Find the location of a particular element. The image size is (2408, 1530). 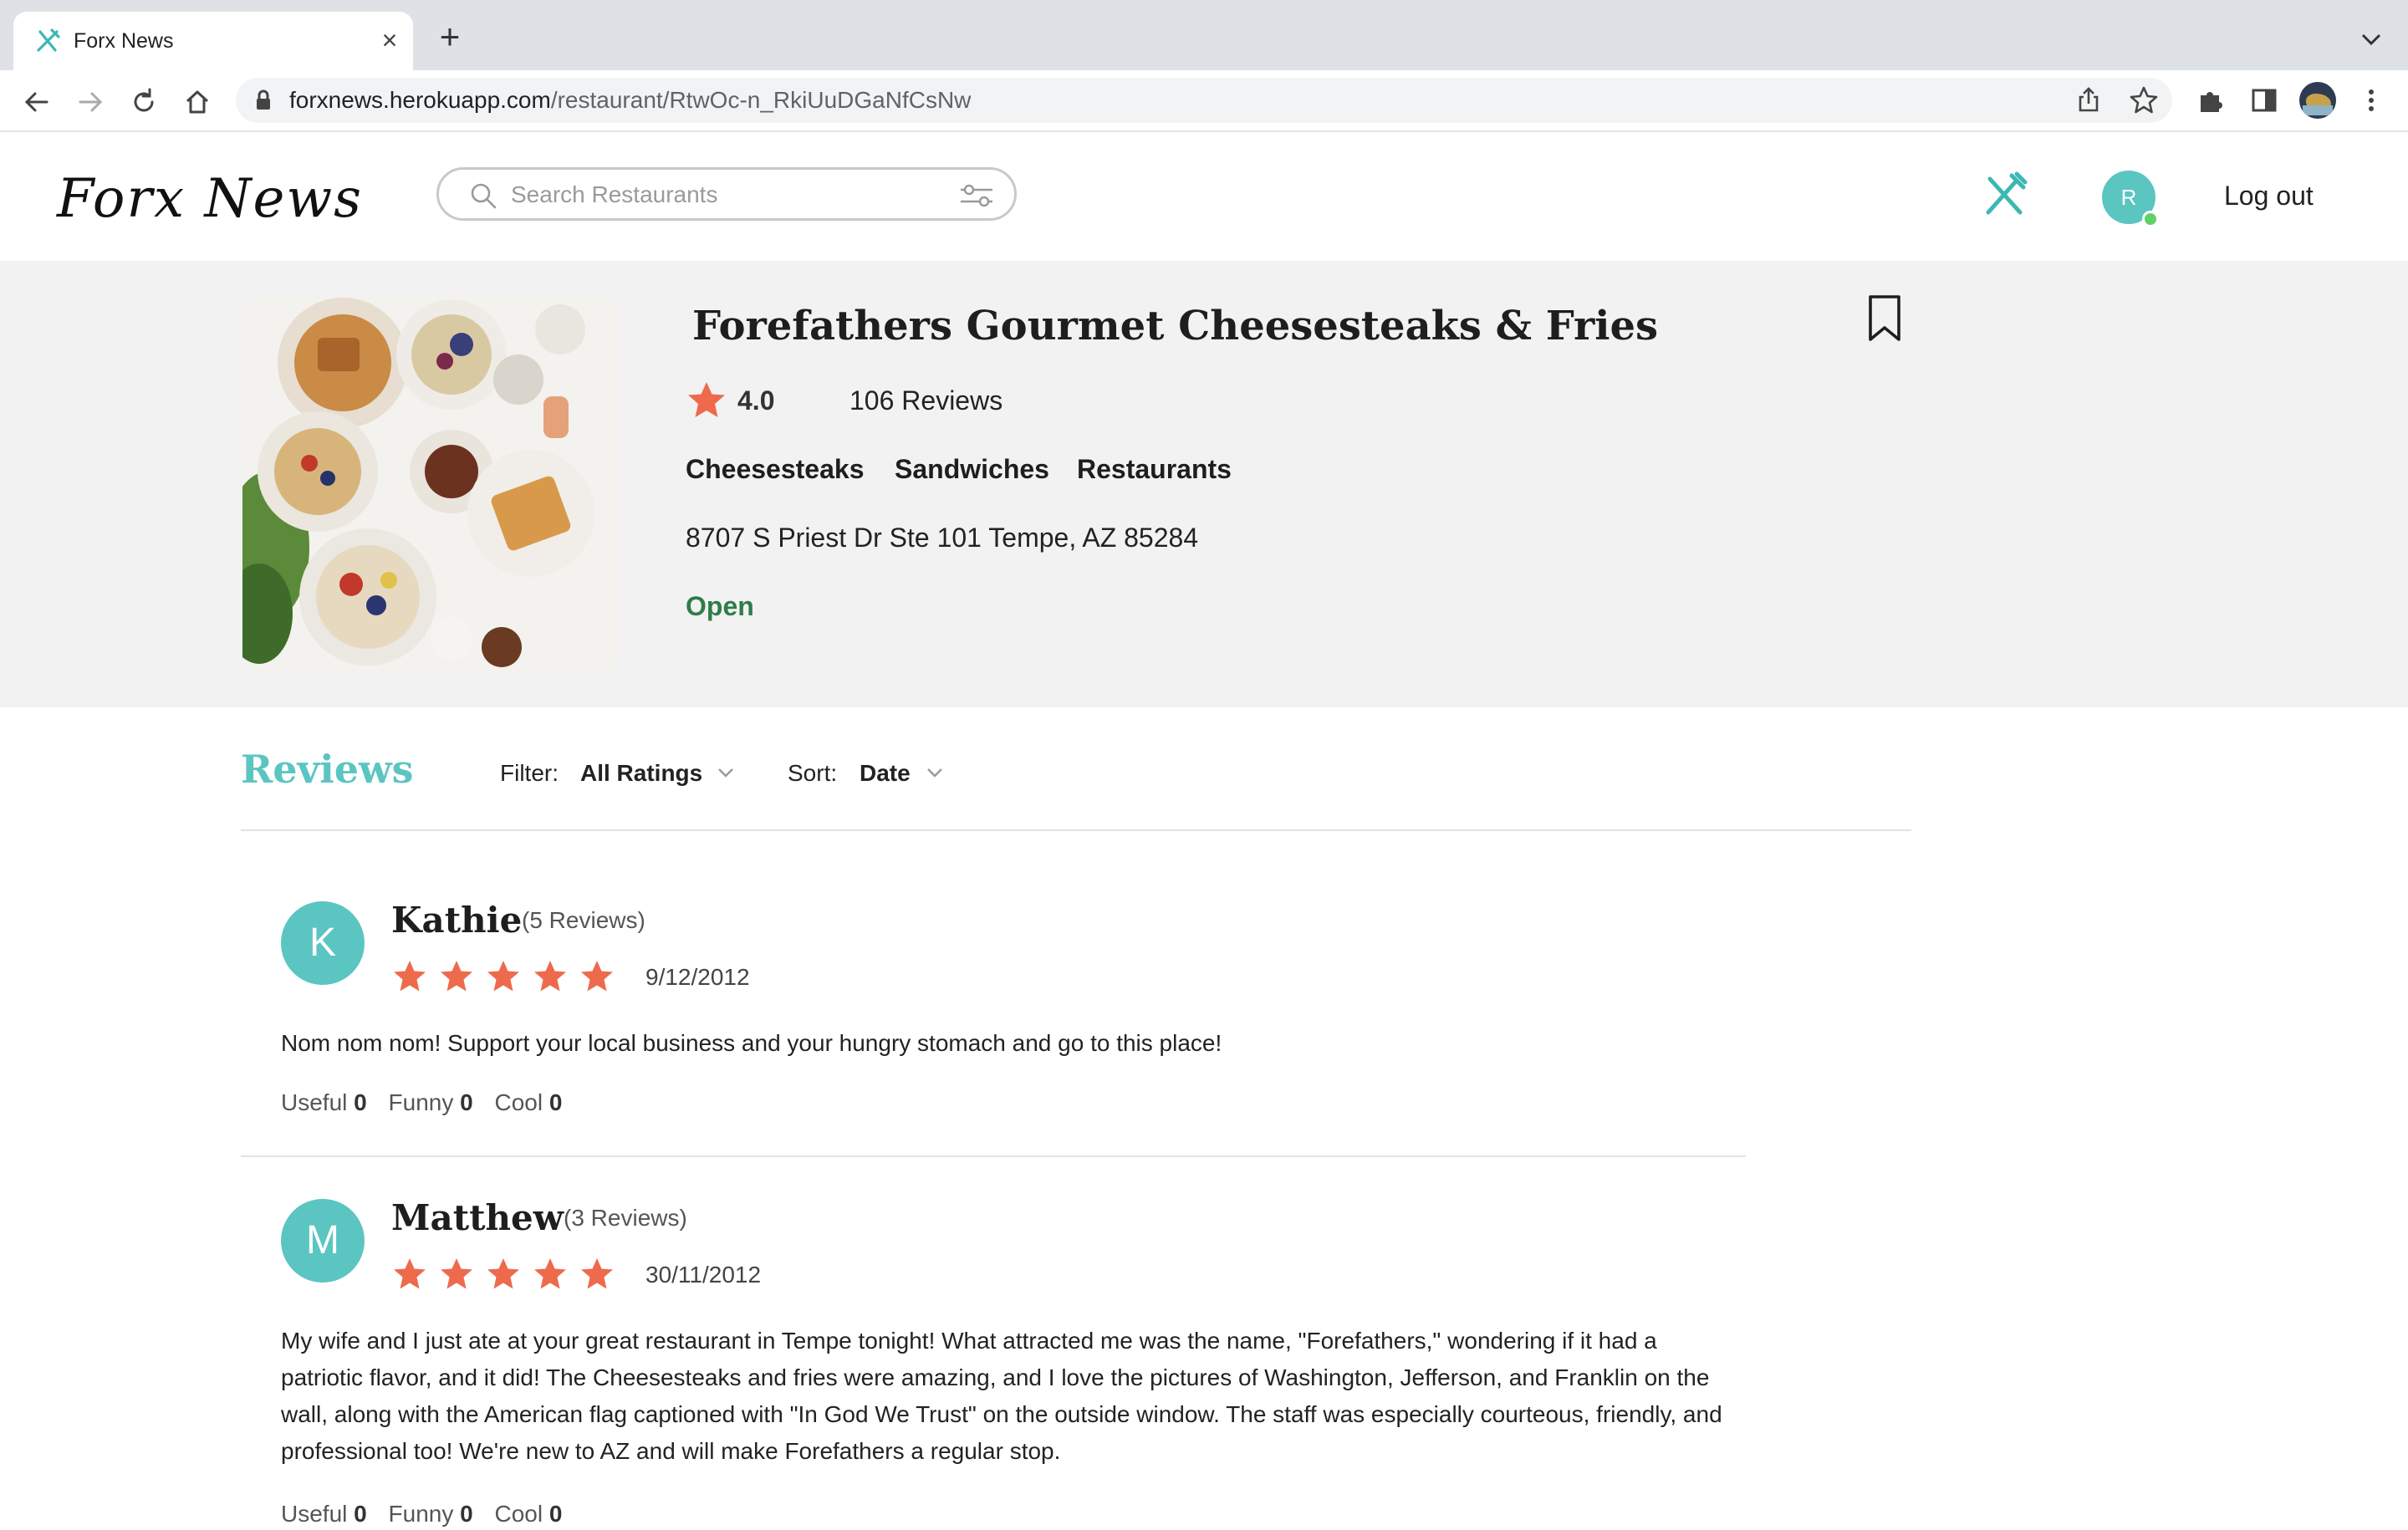

category-tag: Cheesesteaks is located at coordinates (775, 469).